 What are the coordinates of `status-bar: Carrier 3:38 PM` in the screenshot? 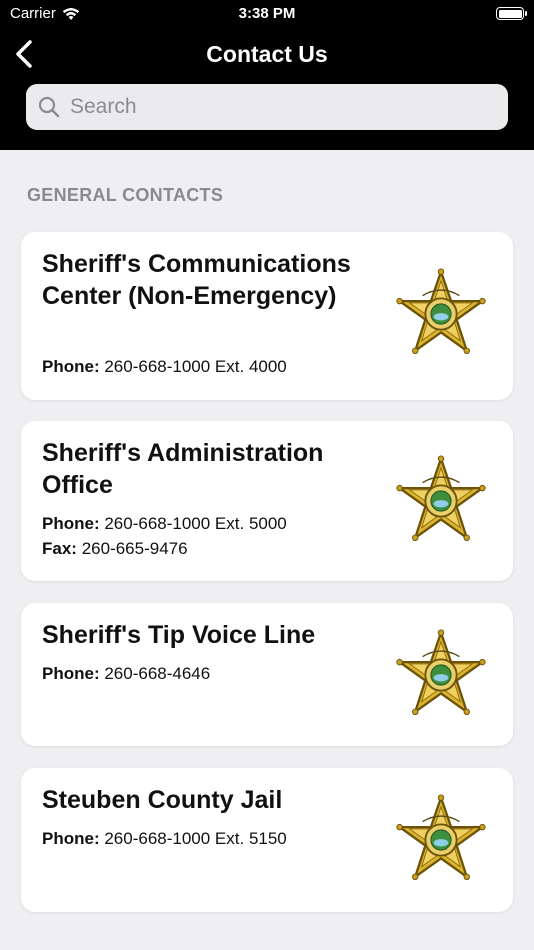 It's located at (267, 14).